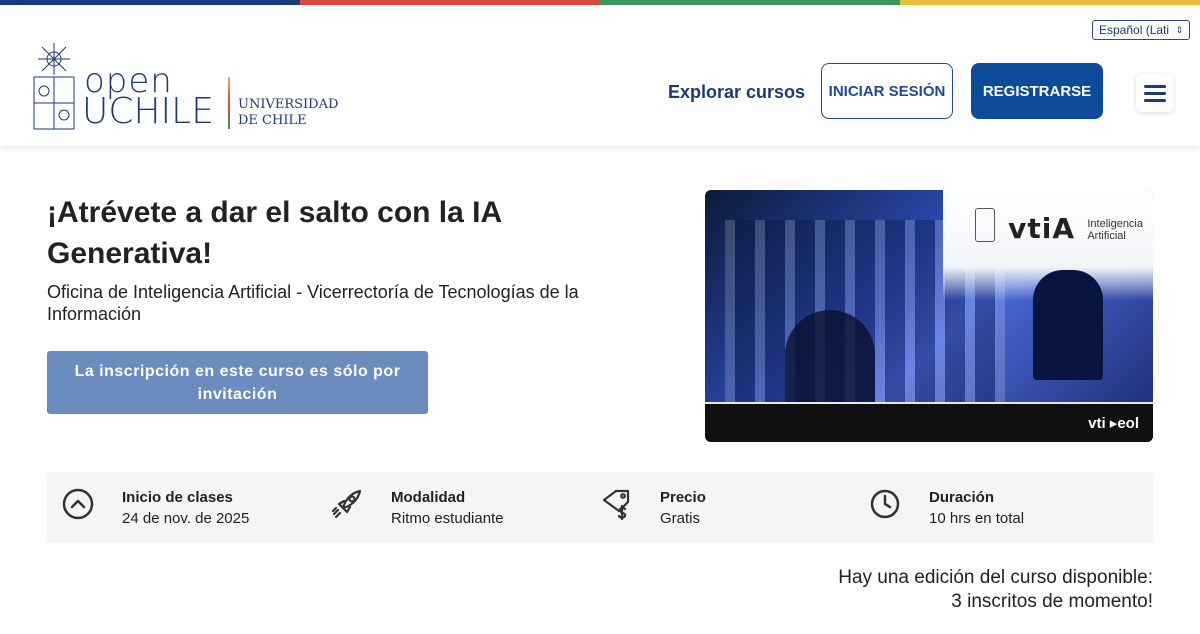 Image resolution: width=1200 pixels, height=634 pixels. Describe the element at coordinates (1037, 91) in the screenshot. I see `register-button: REGISTRARSE` at that location.